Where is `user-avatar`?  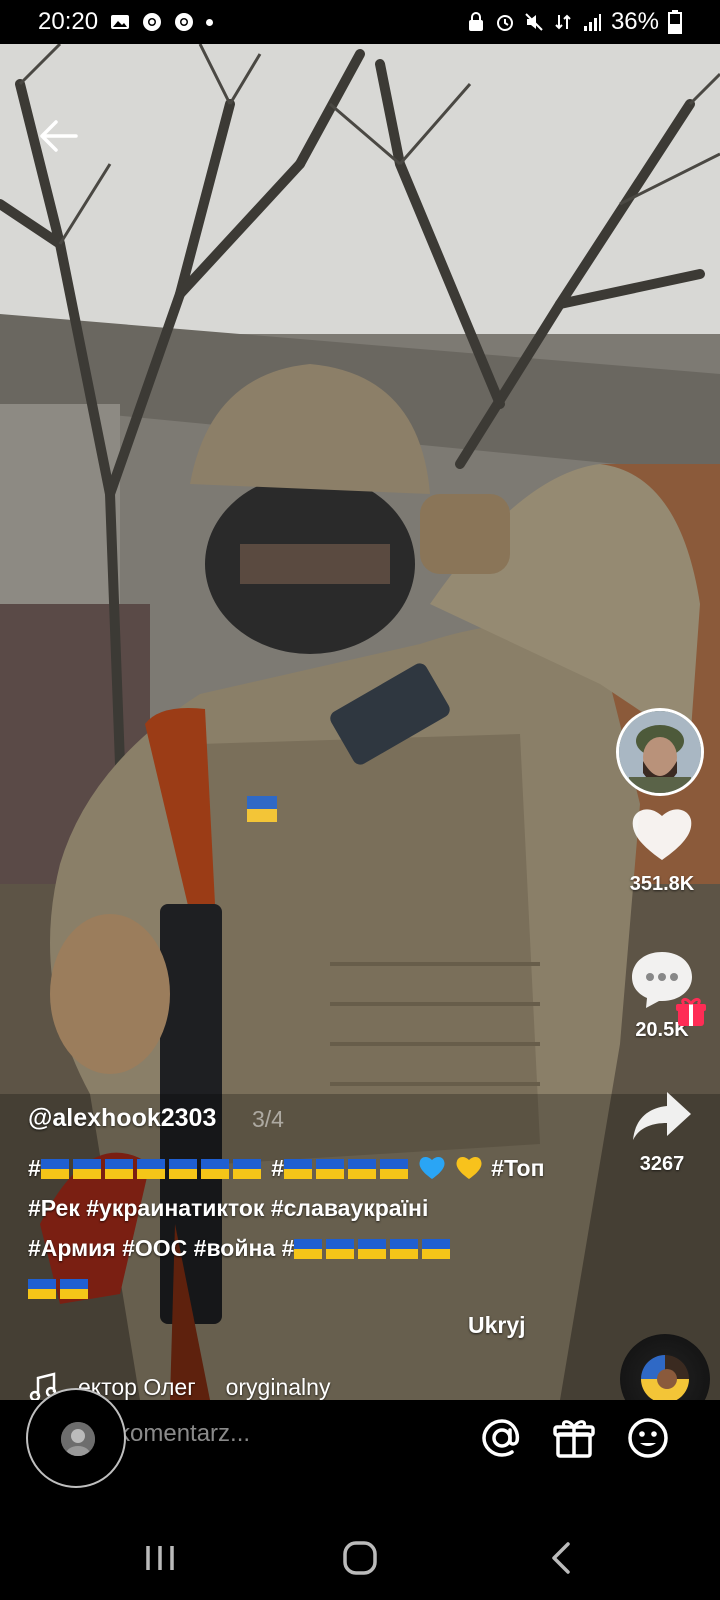 user-avatar is located at coordinates (76, 1438).